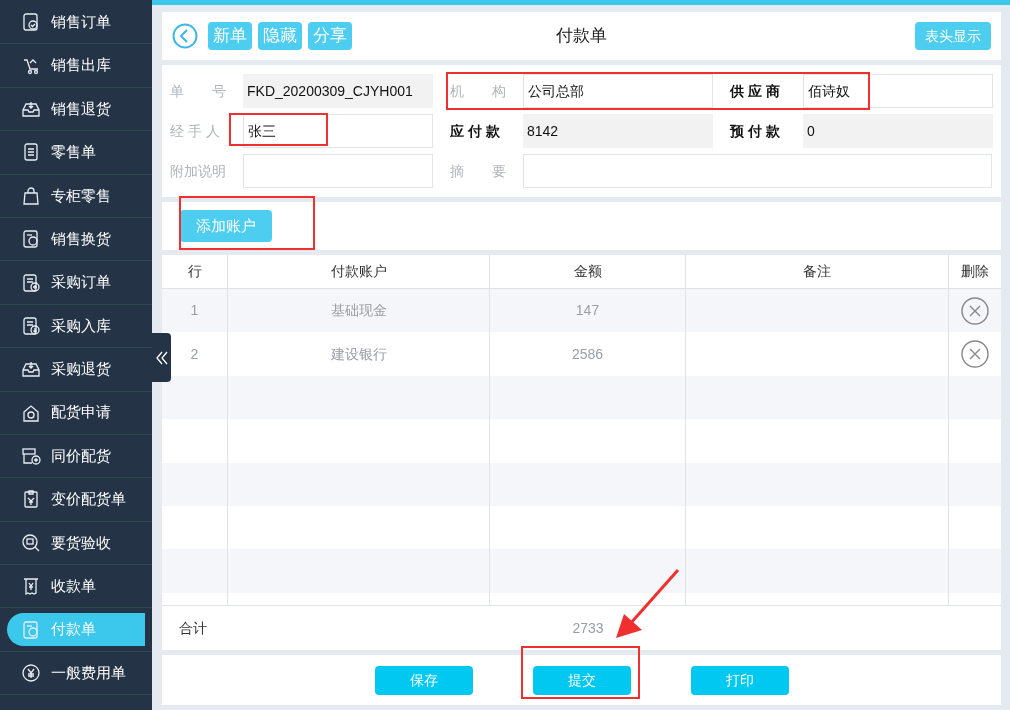  I want to click on input-field: 公司总部, so click(618, 91).